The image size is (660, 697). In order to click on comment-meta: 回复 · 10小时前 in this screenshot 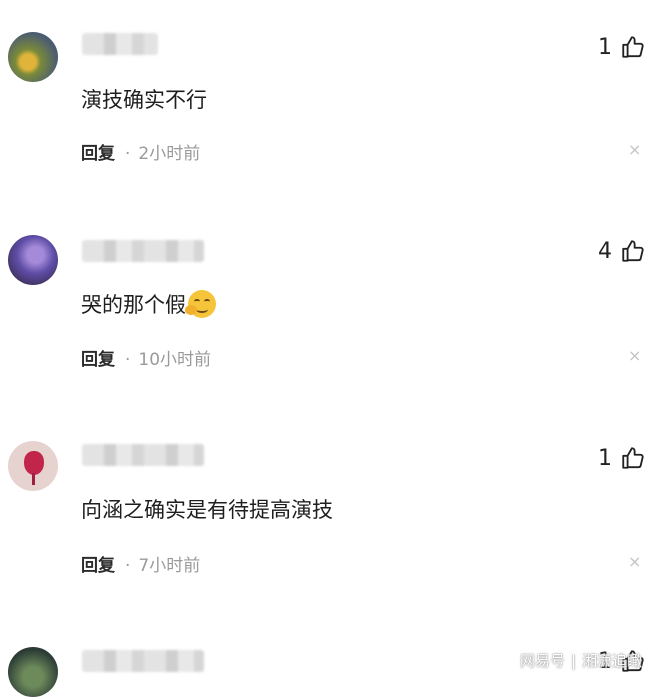, I will do `click(146, 357)`.